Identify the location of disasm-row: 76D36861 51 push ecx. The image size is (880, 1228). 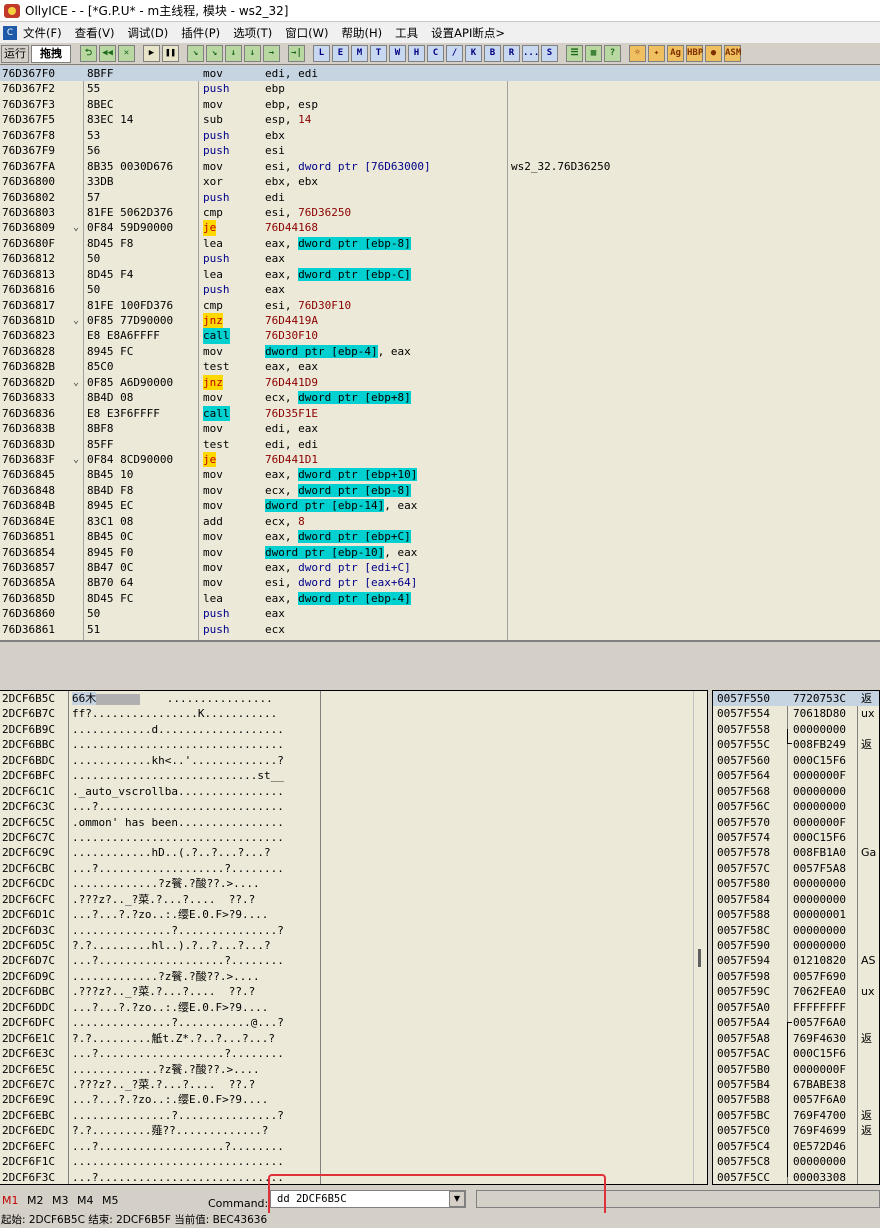
(440, 629).